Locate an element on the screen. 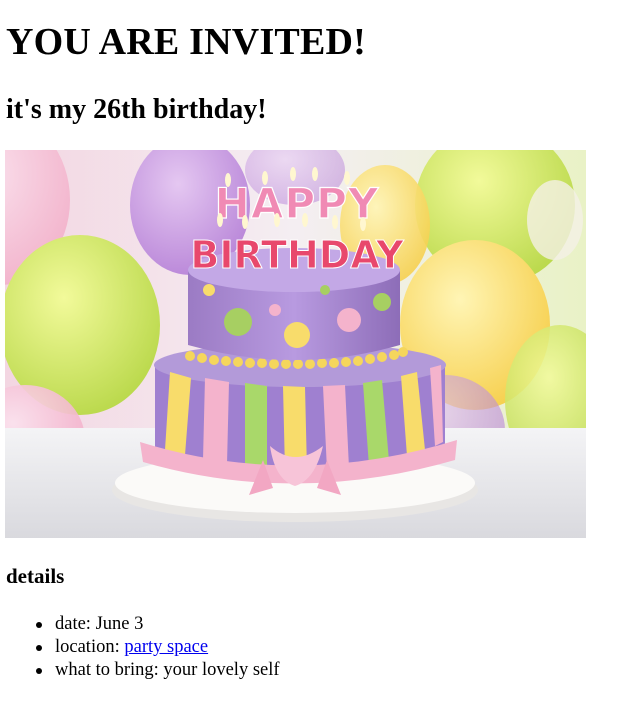 Image resolution: width=617 pixels, height=701 pixels. details-heading: details is located at coordinates (35, 576).